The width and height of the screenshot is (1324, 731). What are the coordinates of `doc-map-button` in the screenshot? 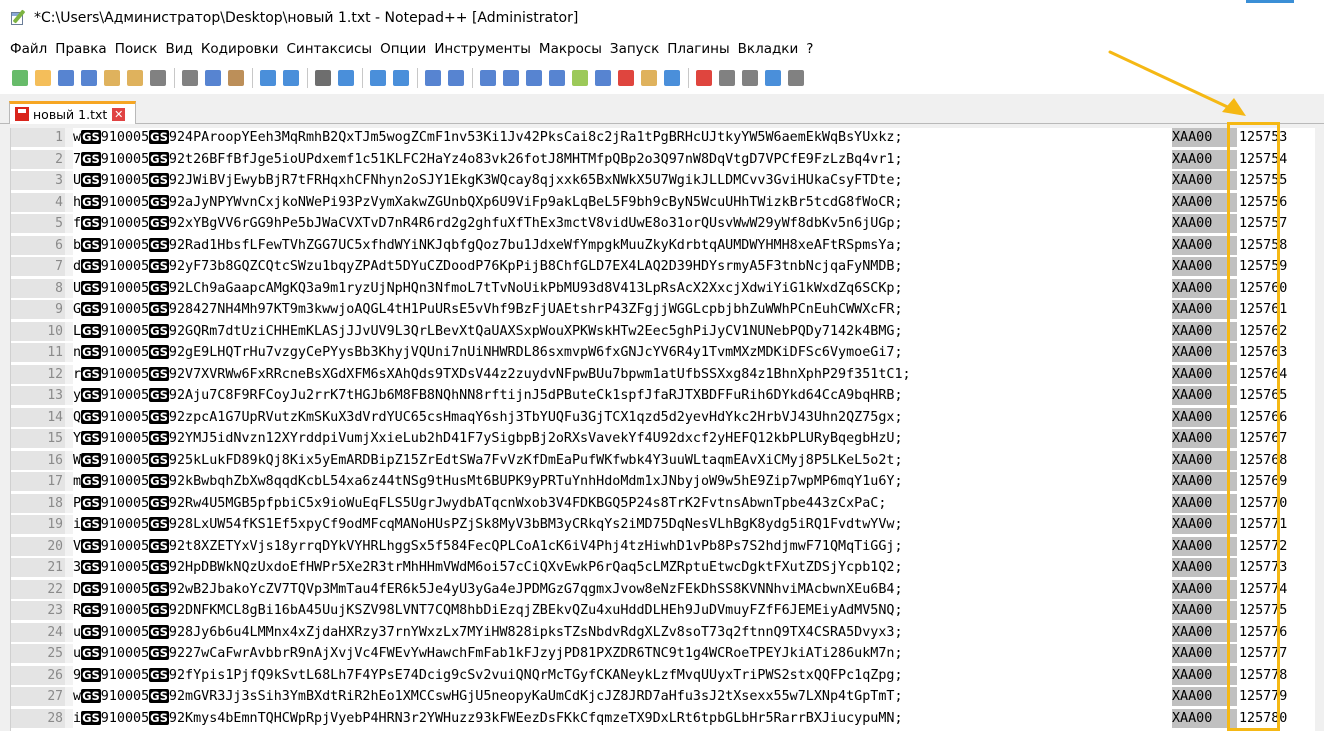 It's located at (580, 78).